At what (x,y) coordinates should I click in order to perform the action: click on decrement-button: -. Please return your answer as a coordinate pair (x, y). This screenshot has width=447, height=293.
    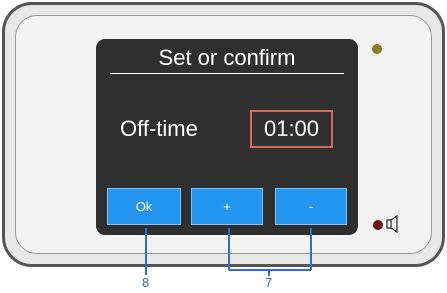
    Looking at the image, I should click on (311, 206).